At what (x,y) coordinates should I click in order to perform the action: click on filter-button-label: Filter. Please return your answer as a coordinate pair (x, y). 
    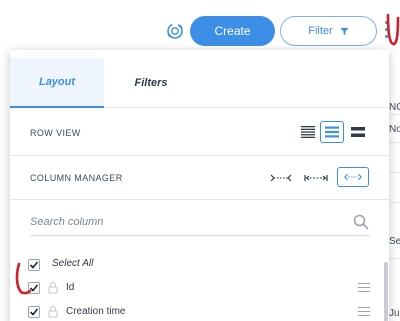
    Looking at the image, I should click on (320, 31).